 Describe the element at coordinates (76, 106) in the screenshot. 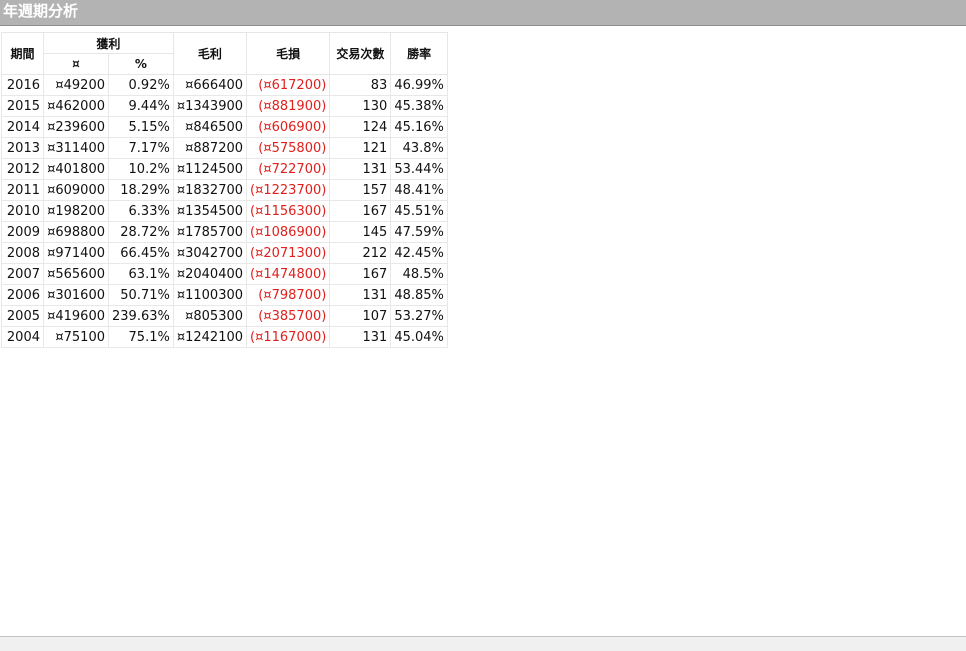

I see `cell-profit: ¤462000` at that location.